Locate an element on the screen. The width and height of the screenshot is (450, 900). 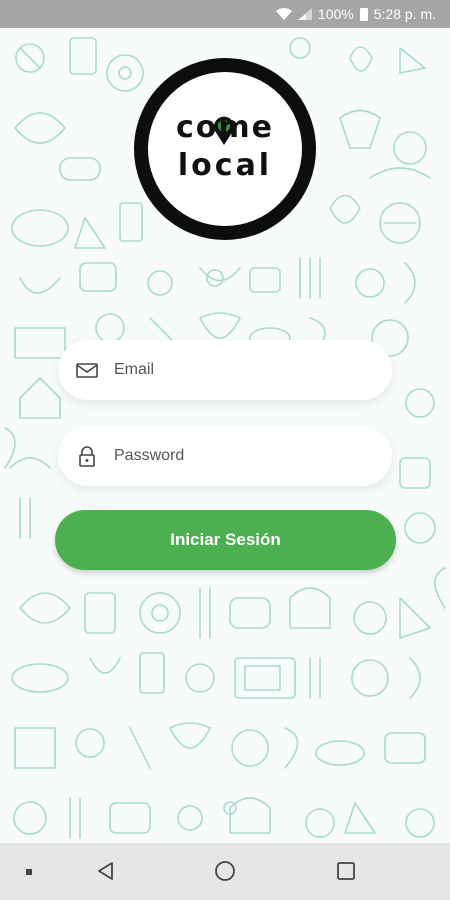
system-nav-bar is located at coordinates (225, 871).